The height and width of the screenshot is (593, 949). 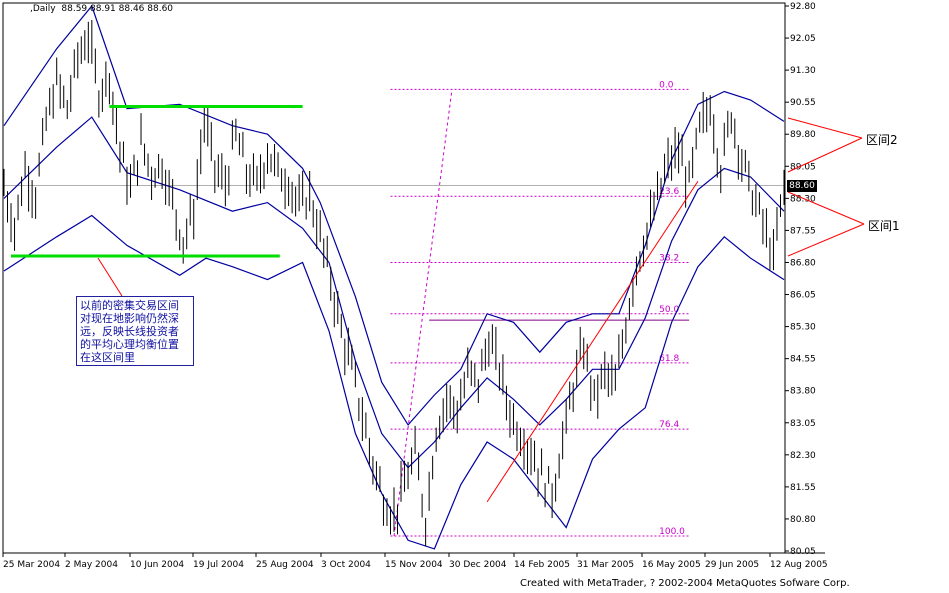 I want to click on y-tick-label: 85.30, so click(x=803, y=328).